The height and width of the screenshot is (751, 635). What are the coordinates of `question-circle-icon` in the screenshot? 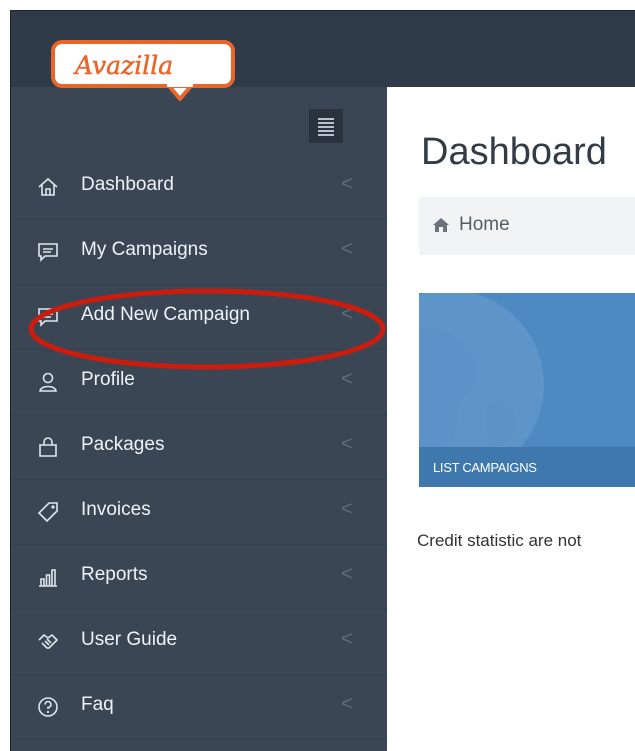 It's located at (48, 707).